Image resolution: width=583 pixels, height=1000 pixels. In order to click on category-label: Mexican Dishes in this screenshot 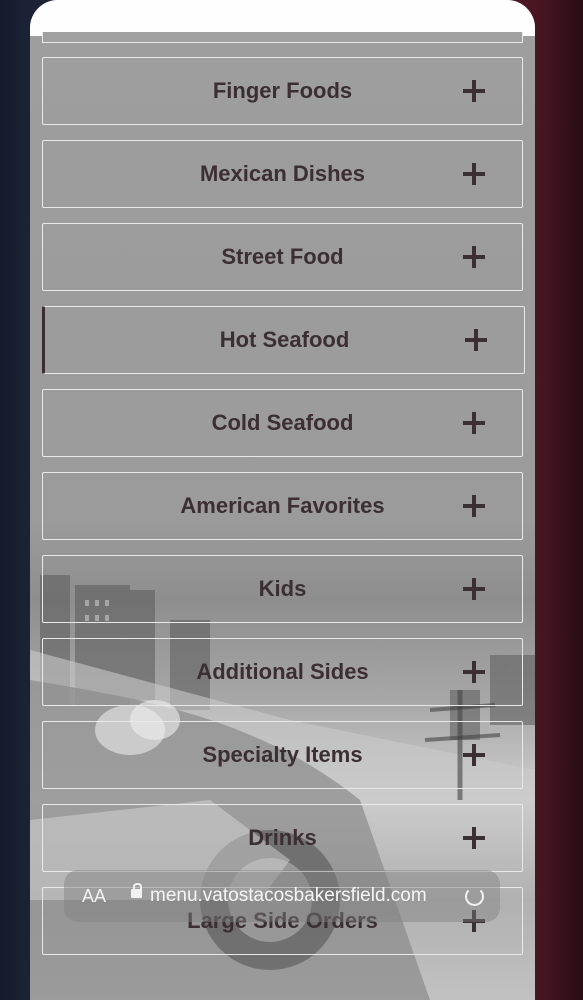, I will do `click(282, 173)`.